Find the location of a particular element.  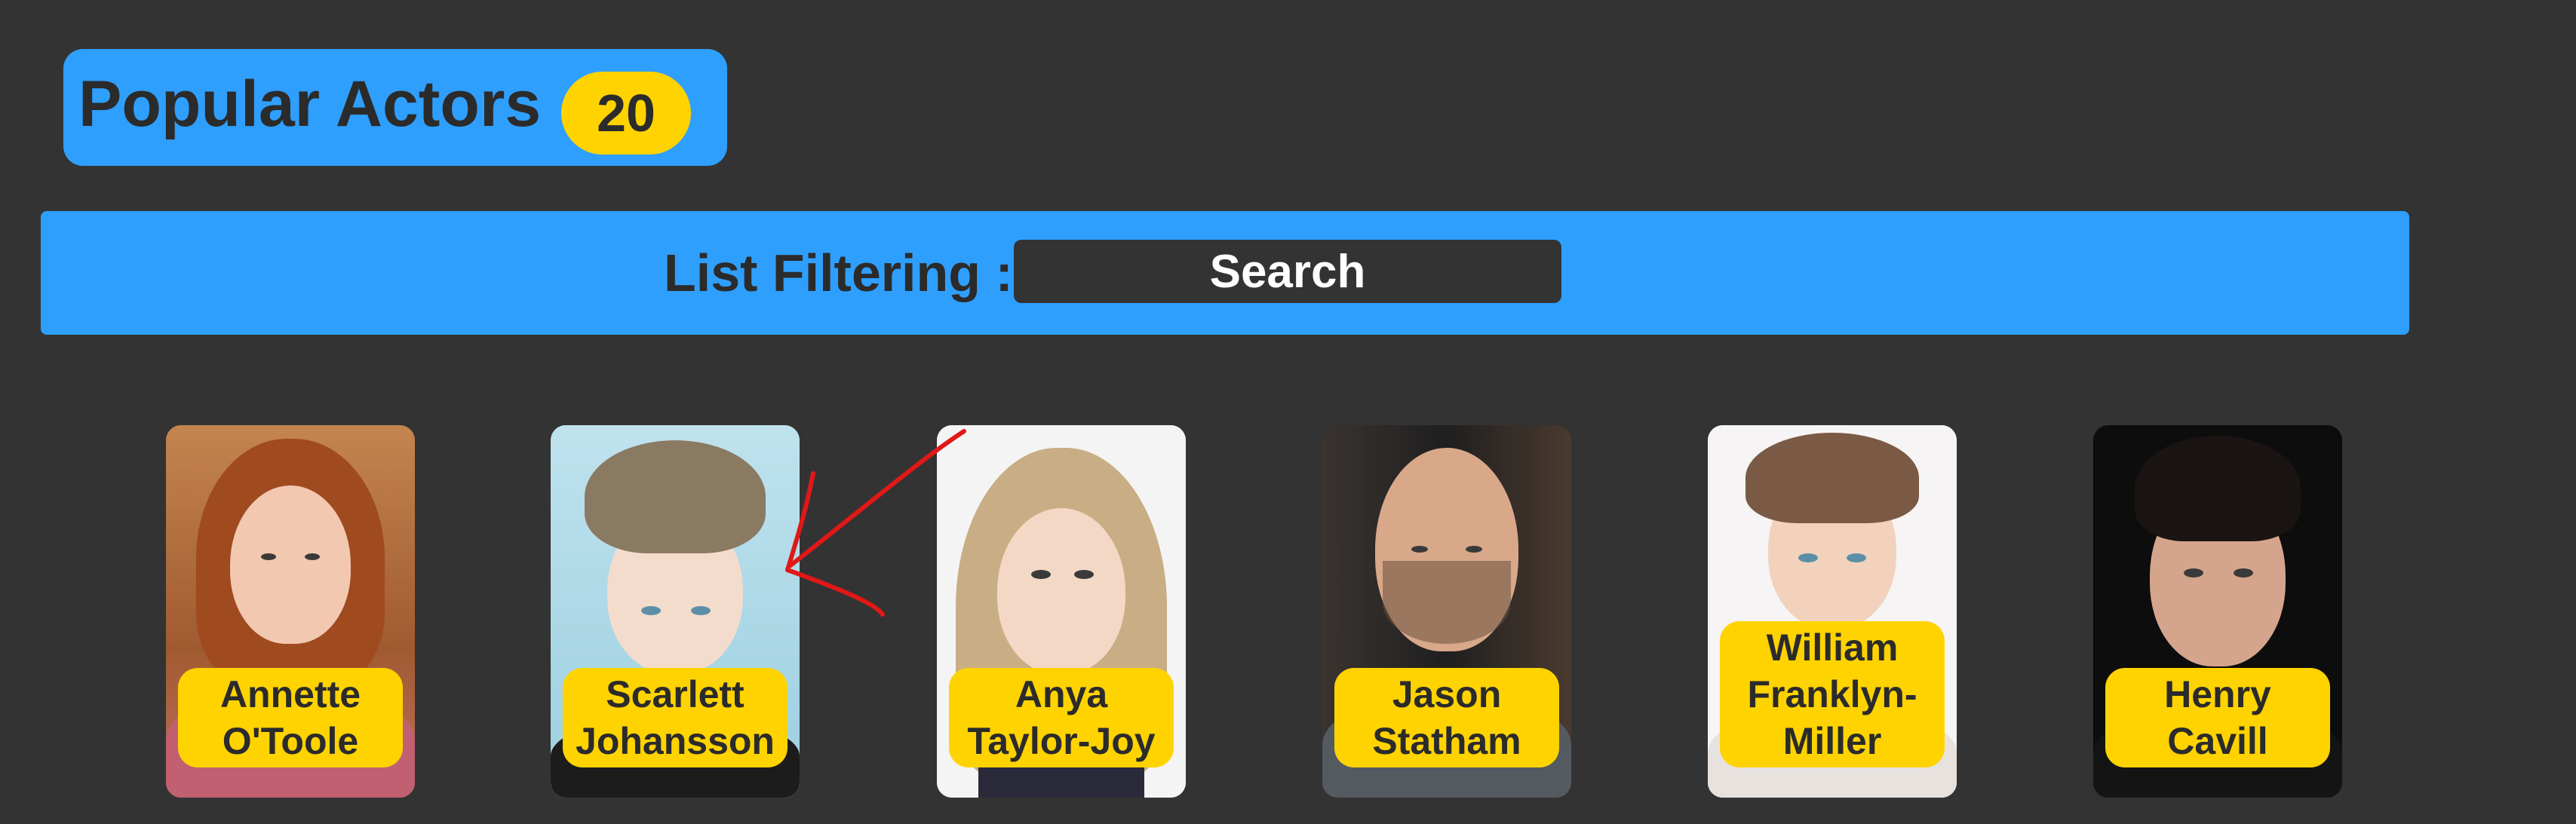

actor-card: Henry Cavill is located at coordinates (2217, 612).